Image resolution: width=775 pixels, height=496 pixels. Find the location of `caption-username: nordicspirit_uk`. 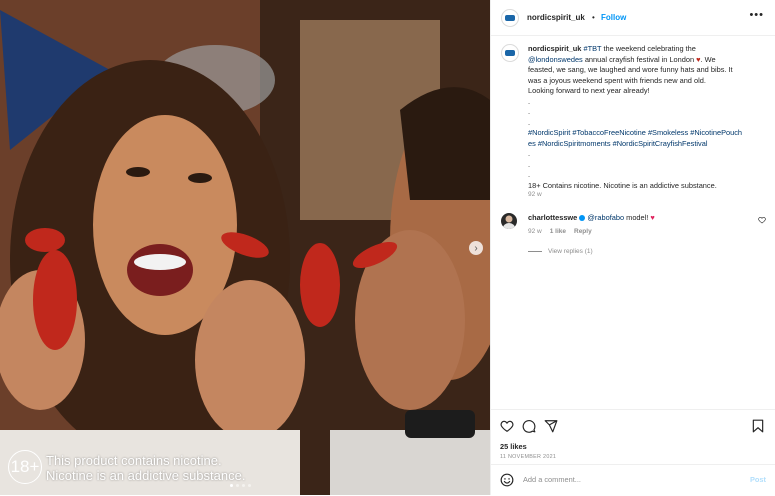

caption-username: nordicspirit_uk is located at coordinates (554, 48).